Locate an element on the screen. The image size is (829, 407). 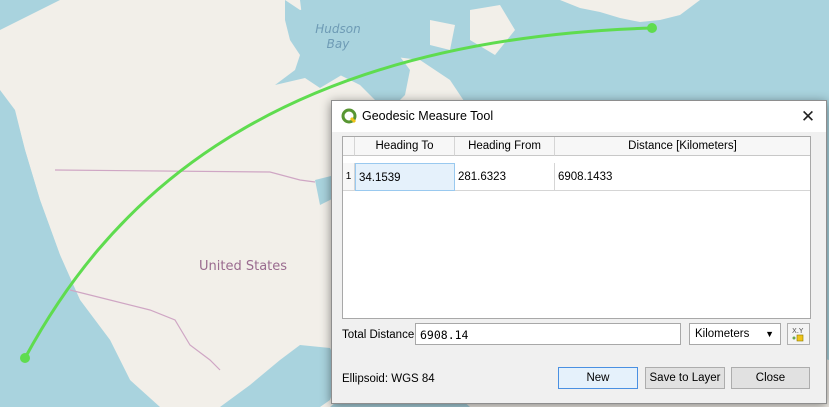
total-distance-field: 6908.14 is located at coordinates (548, 334).